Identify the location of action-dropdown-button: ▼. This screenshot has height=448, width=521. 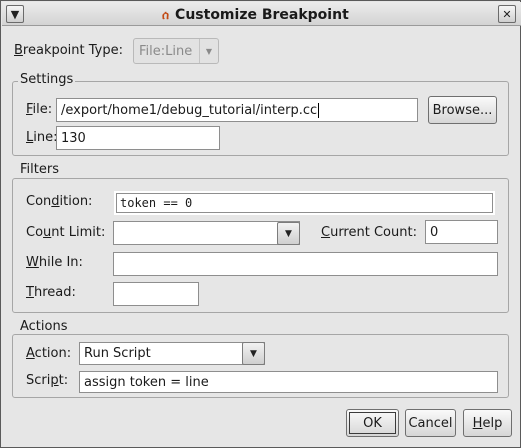
(253, 353).